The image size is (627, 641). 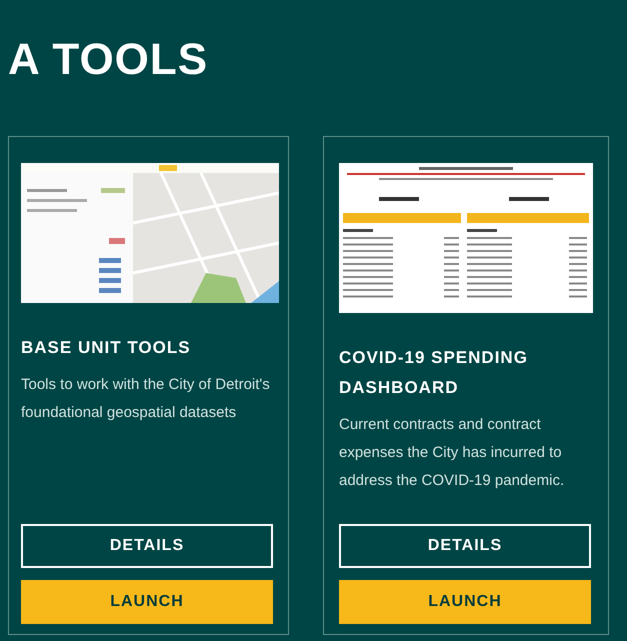 I want to click on section-heading: A TOOLS, so click(x=109, y=60).